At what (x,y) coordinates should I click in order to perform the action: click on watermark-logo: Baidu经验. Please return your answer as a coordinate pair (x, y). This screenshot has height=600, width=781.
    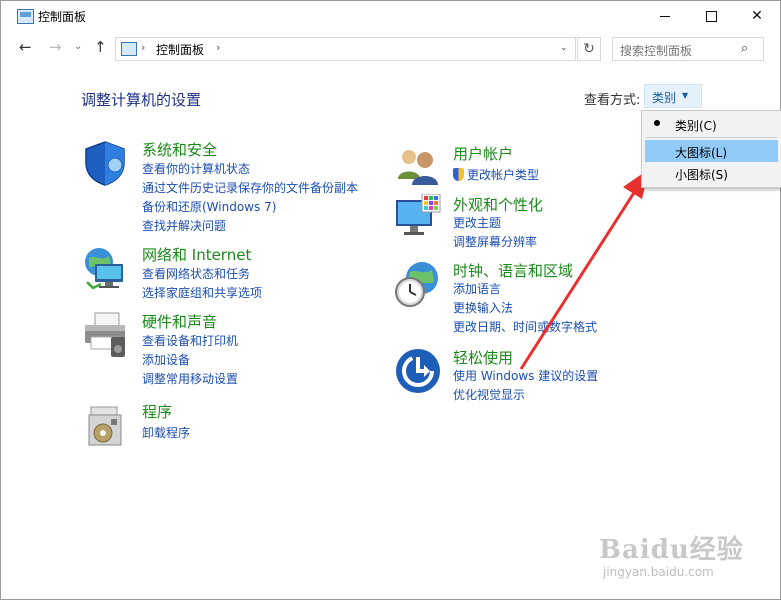
    Looking at the image, I should click on (671, 550).